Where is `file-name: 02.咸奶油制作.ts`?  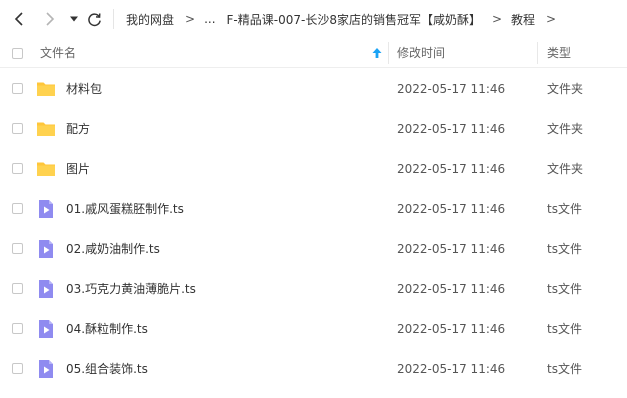 file-name: 02.咸奶油制作.ts is located at coordinates (113, 249).